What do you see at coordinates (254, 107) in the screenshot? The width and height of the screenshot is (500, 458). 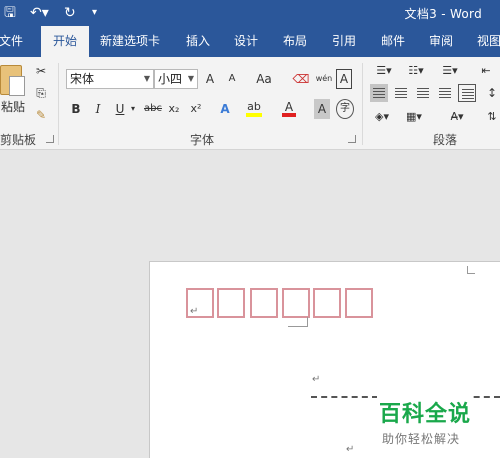 I see `highlight-icon: ab` at bounding box center [254, 107].